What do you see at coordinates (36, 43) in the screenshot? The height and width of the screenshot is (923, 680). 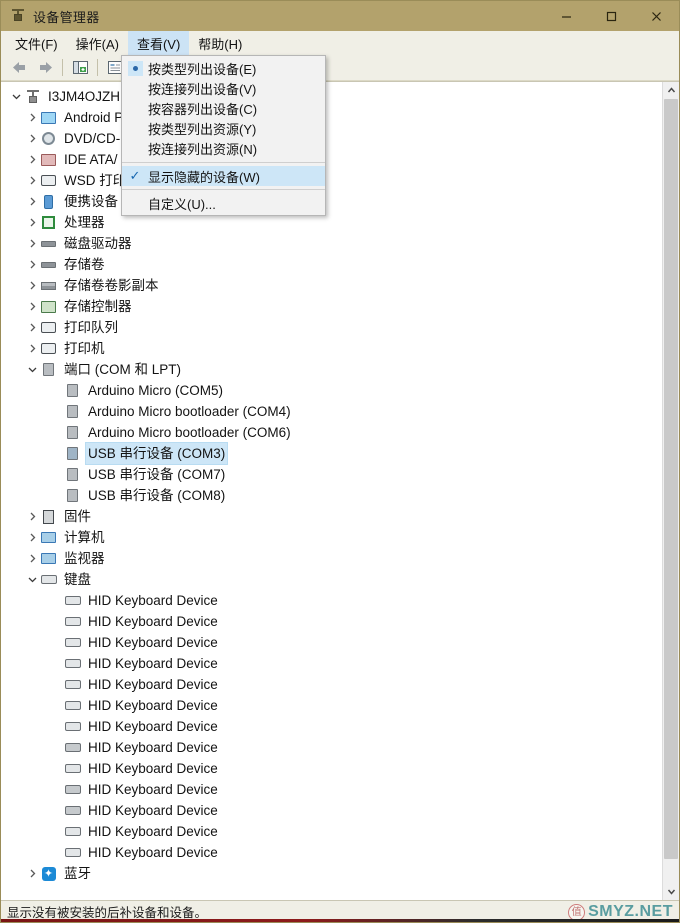 I see `menu-file: 文件(F)` at bounding box center [36, 43].